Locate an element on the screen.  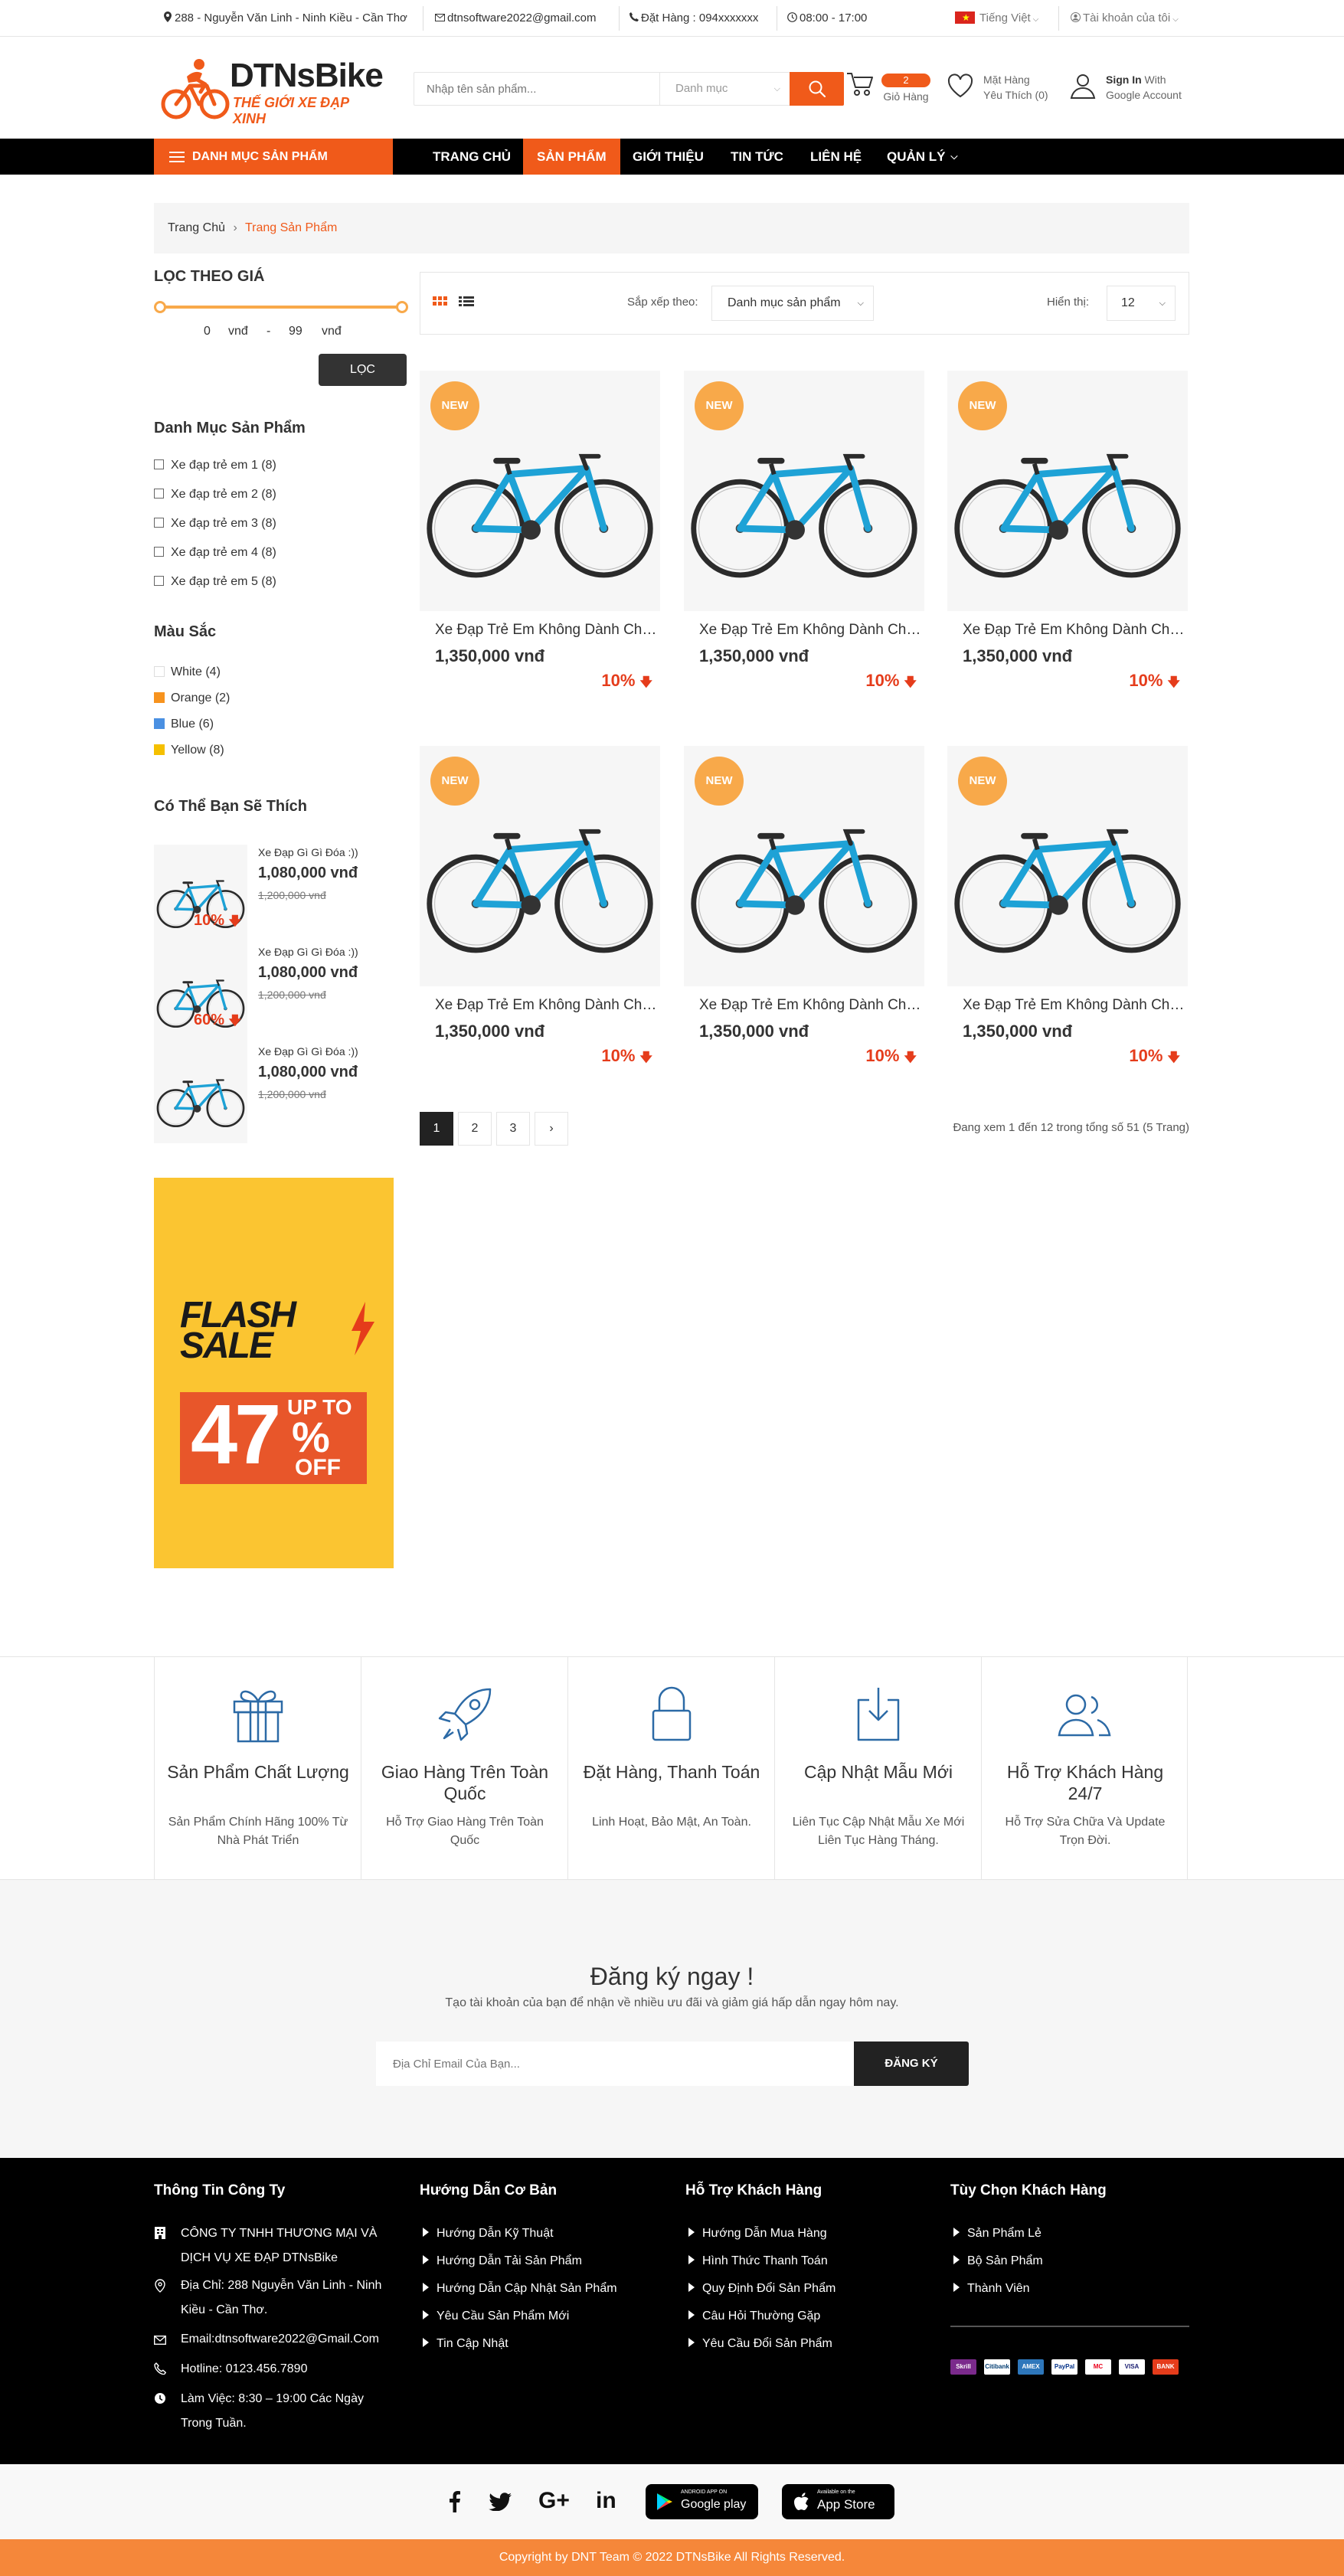
arrow-down-icon: 🡇 is located at coordinates (646, 682).